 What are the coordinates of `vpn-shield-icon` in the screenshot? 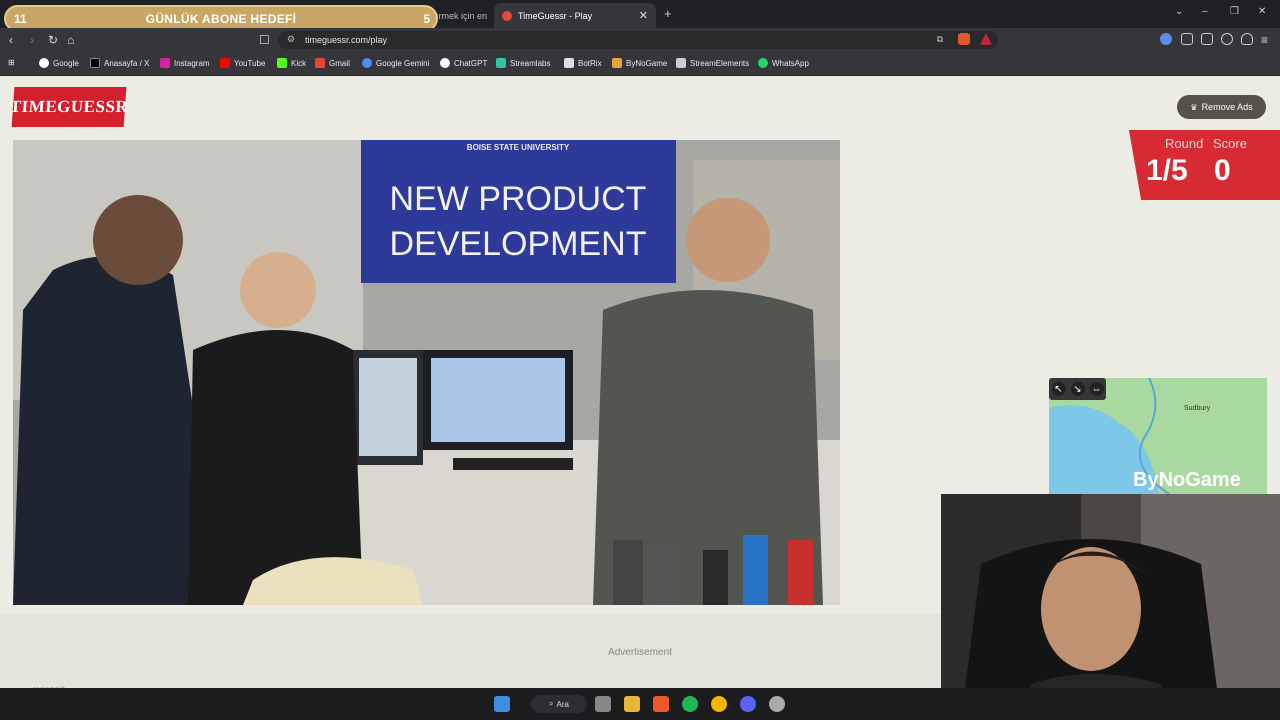 It's located at (1247, 39).